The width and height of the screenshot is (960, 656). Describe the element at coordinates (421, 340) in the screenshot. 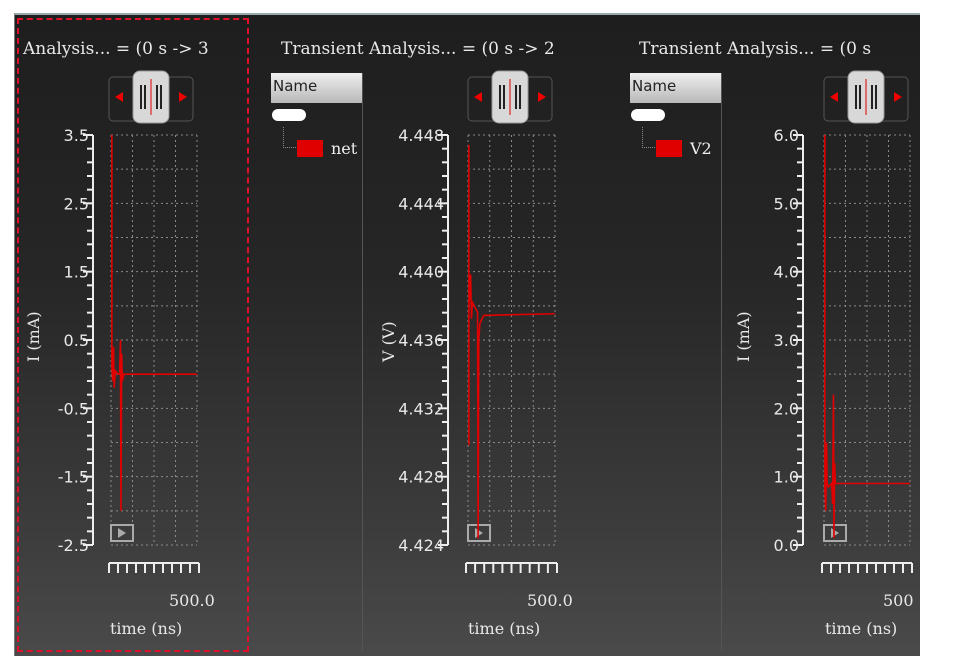

I see `y-tick-label: 4.436` at that location.